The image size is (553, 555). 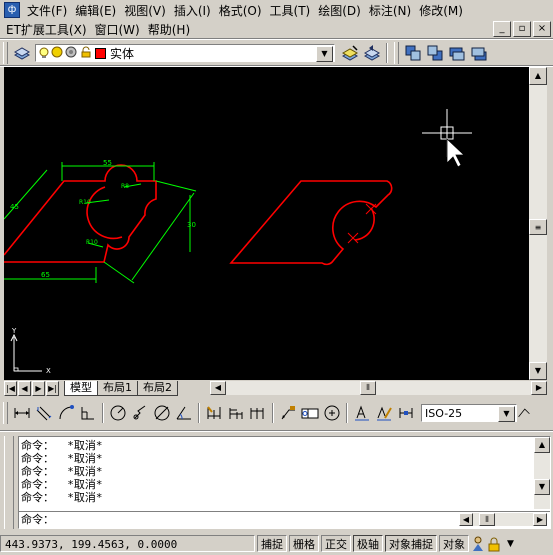 I want to click on layer-combo: 实体 ▼, so click(x=185, y=53).